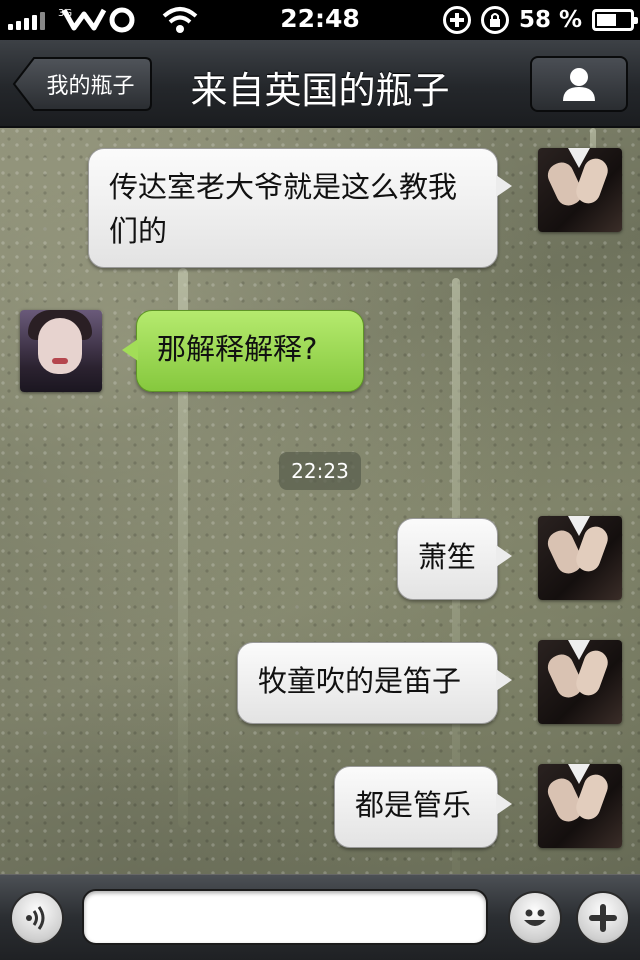 The image size is (640, 960). I want to click on voice-button, so click(37, 918).